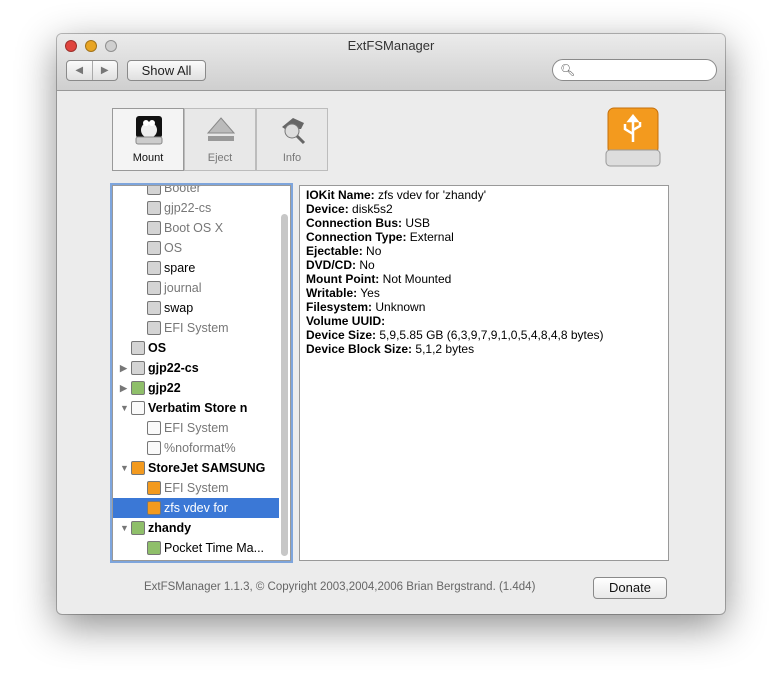 Image resolution: width=782 pixels, height=694 pixels. What do you see at coordinates (179, 308) in the screenshot?
I see `tree-item-label: swap` at bounding box center [179, 308].